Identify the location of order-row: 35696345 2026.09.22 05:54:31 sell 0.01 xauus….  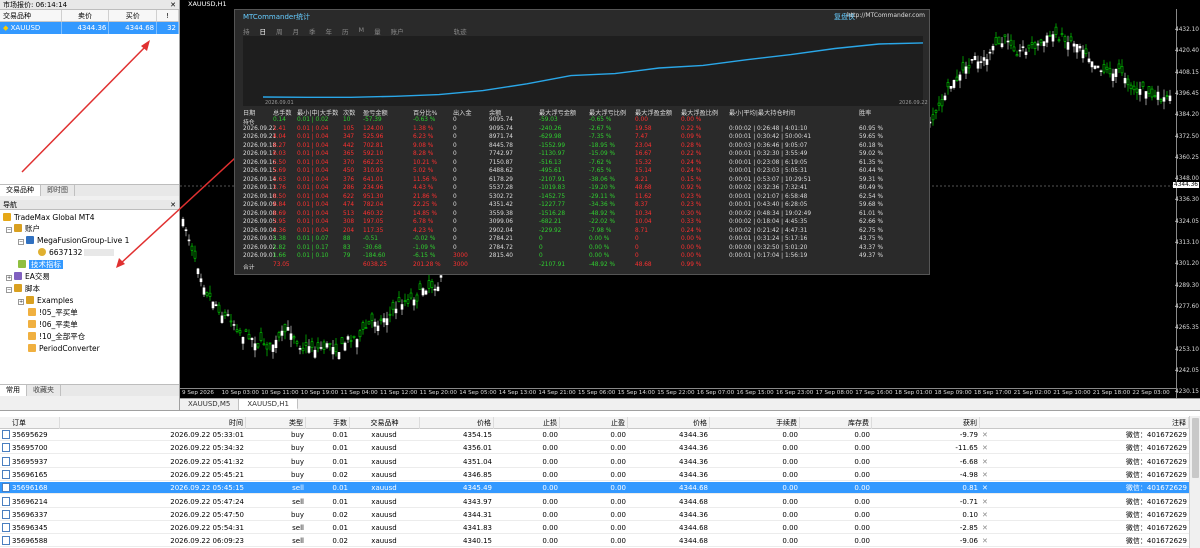
(594, 528).